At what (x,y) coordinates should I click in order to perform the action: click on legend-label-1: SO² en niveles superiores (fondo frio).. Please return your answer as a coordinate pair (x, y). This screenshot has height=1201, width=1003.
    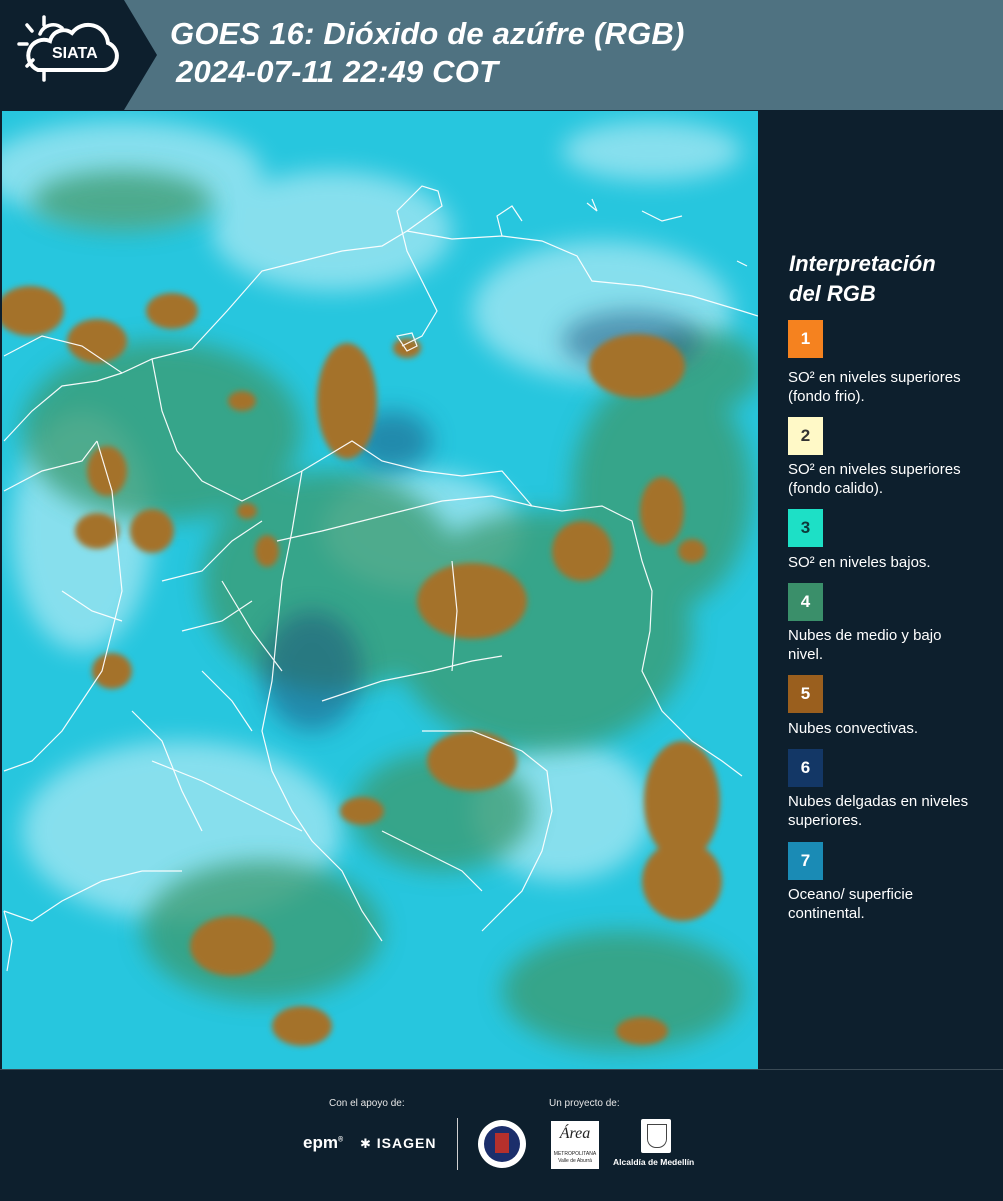
    Looking at the image, I should click on (874, 387).